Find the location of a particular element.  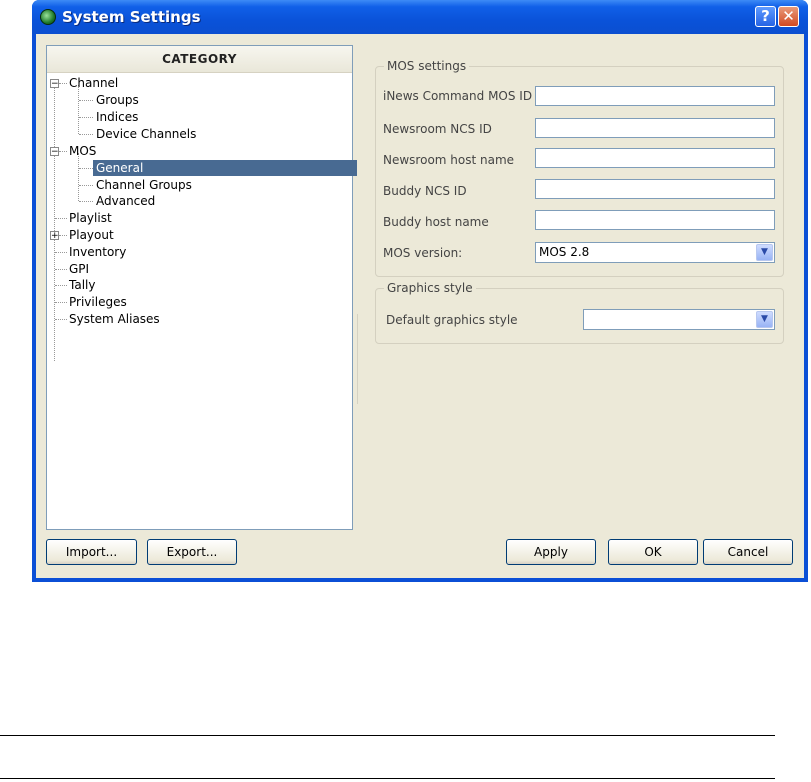

inews-command-mos-id-field is located at coordinates (655, 96).